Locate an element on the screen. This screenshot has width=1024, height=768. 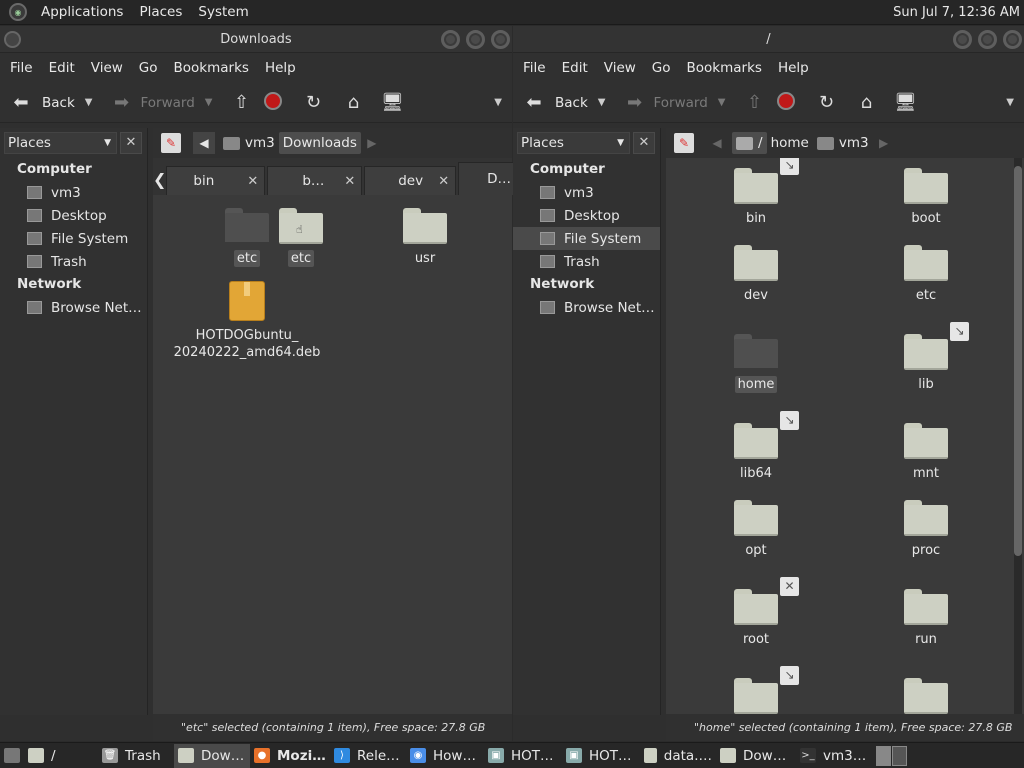
file-item-partial is located at coordinates (926, 696).